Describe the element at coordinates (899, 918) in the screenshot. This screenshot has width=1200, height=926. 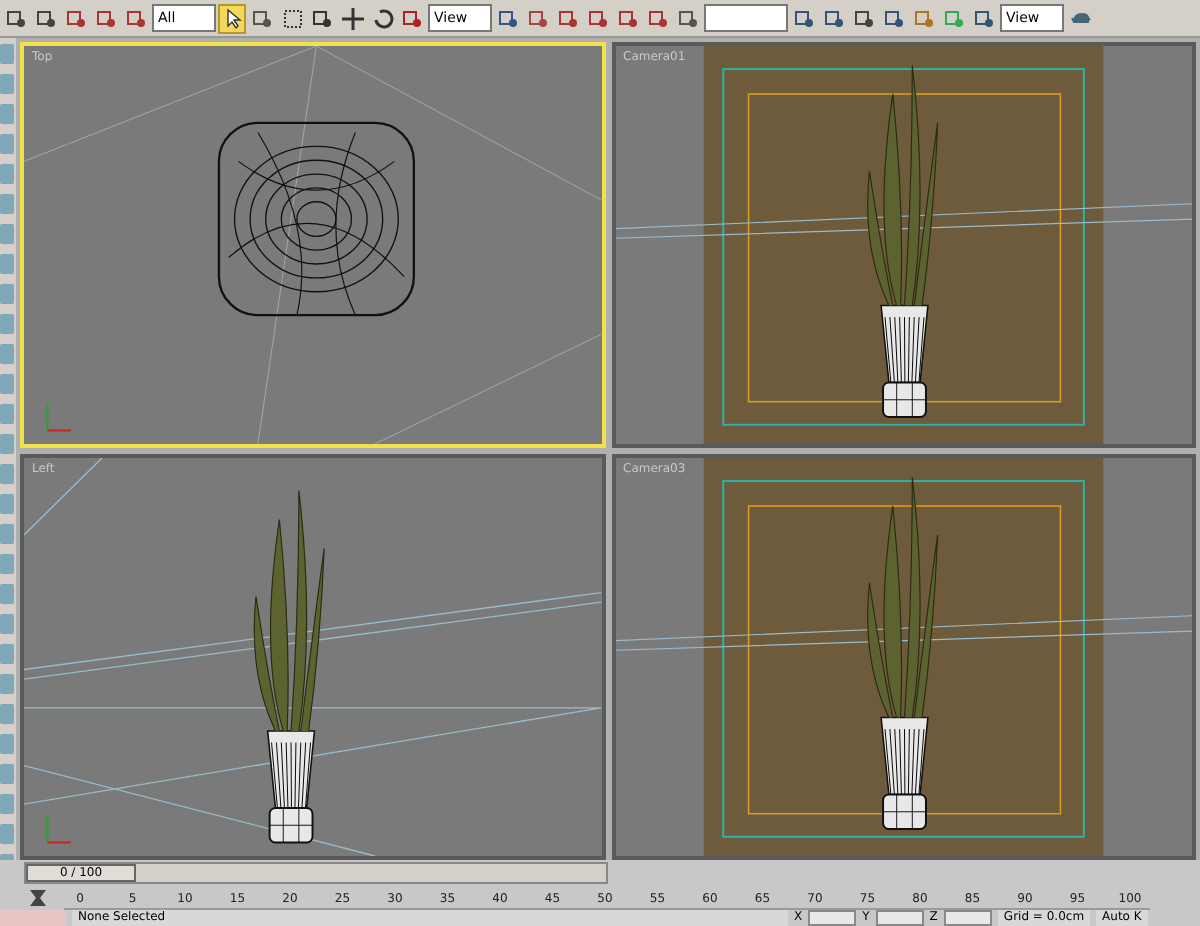
I see `y-coordinate-field` at that location.